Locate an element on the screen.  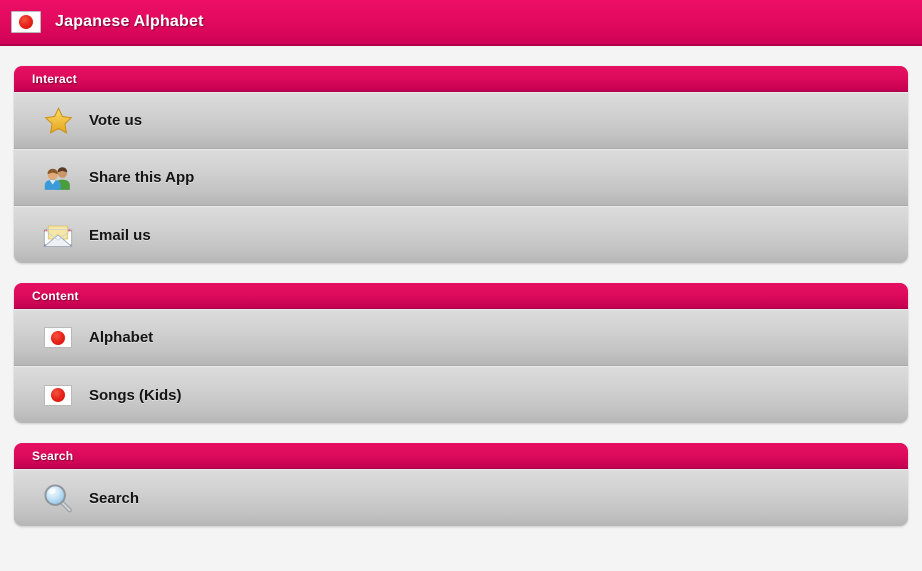
list-item-label: Search is located at coordinates (114, 498).